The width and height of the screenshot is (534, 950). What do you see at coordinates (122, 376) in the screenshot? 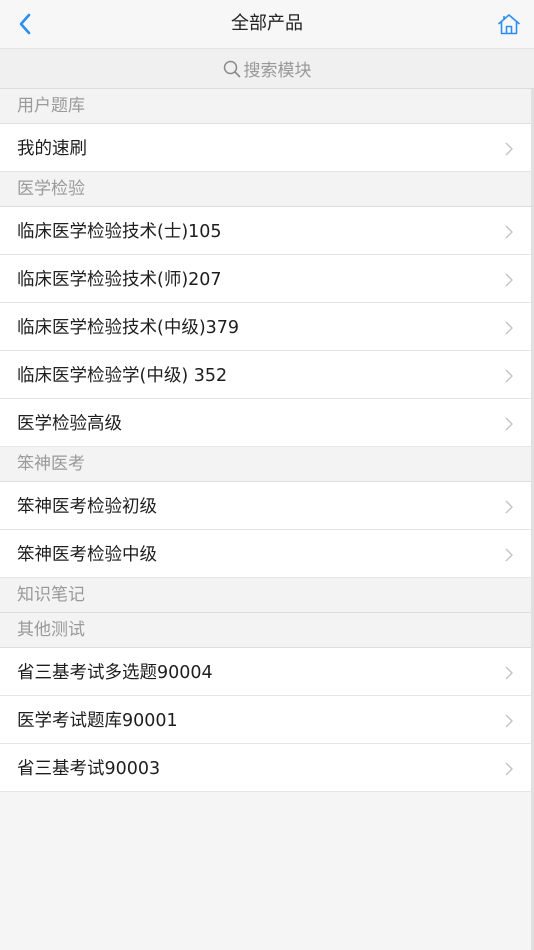
I see `list-item-label: 临床医学检验学(中级) 352` at bounding box center [122, 376].